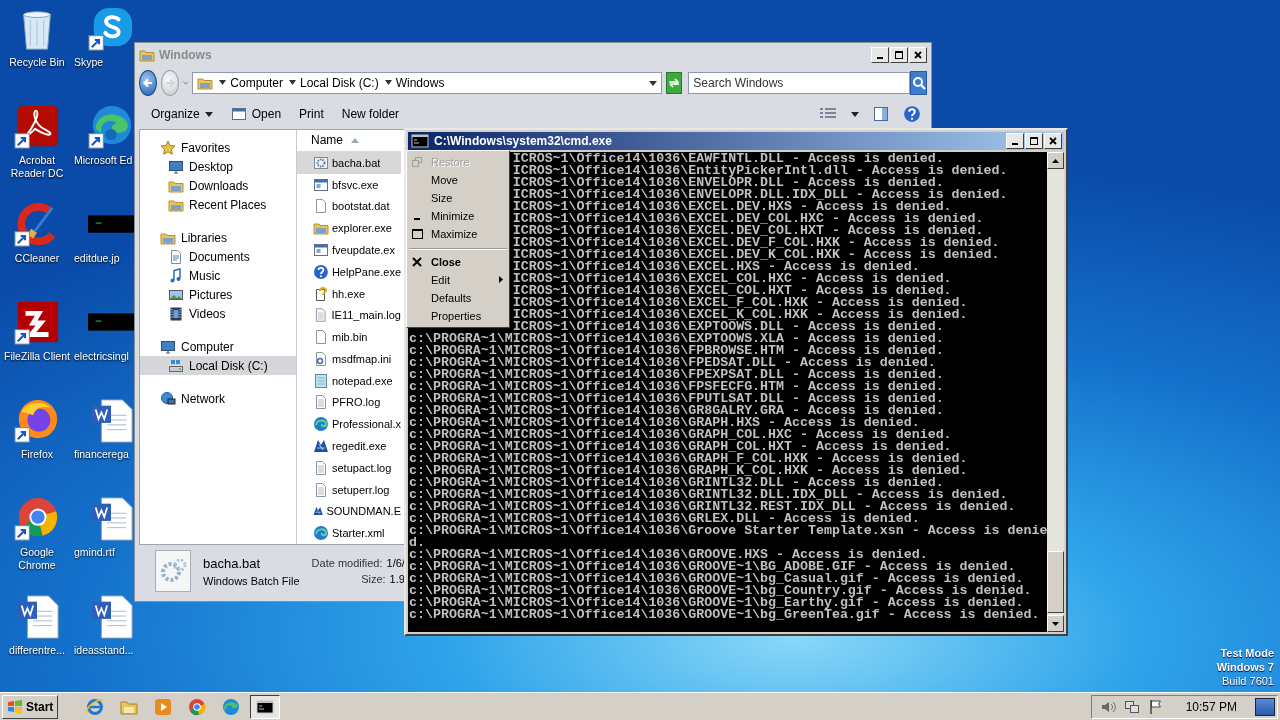 Image resolution: width=1280 pixels, height=720 pixels. Describe the element at coordinates (349, 293) in the screenshot. I see `file-item: hh.exe` at that location.